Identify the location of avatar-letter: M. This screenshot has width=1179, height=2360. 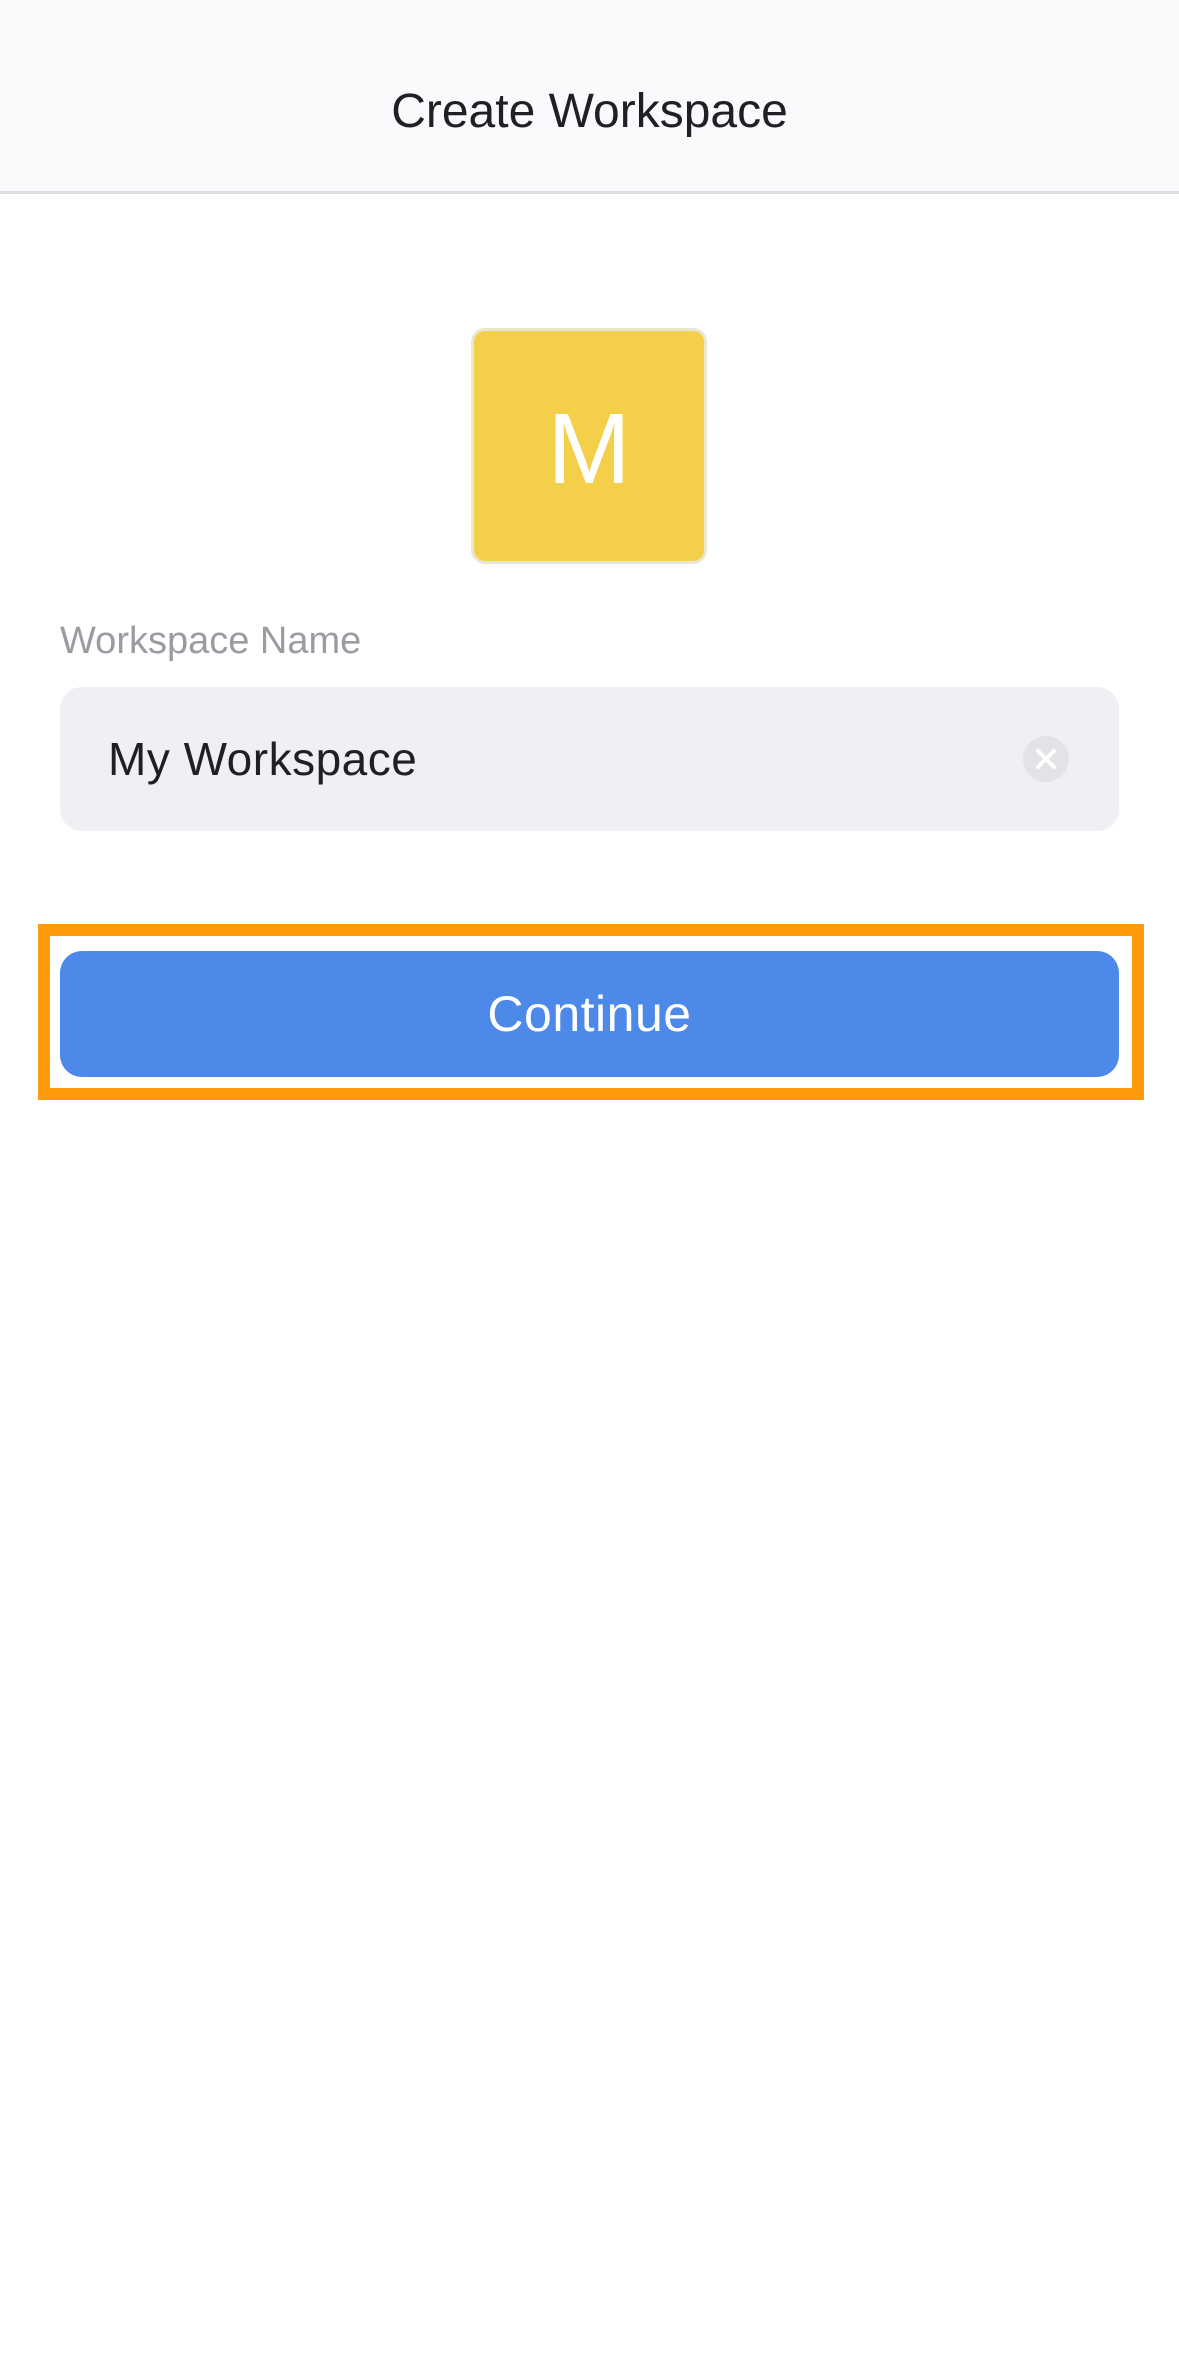
(589, 449).